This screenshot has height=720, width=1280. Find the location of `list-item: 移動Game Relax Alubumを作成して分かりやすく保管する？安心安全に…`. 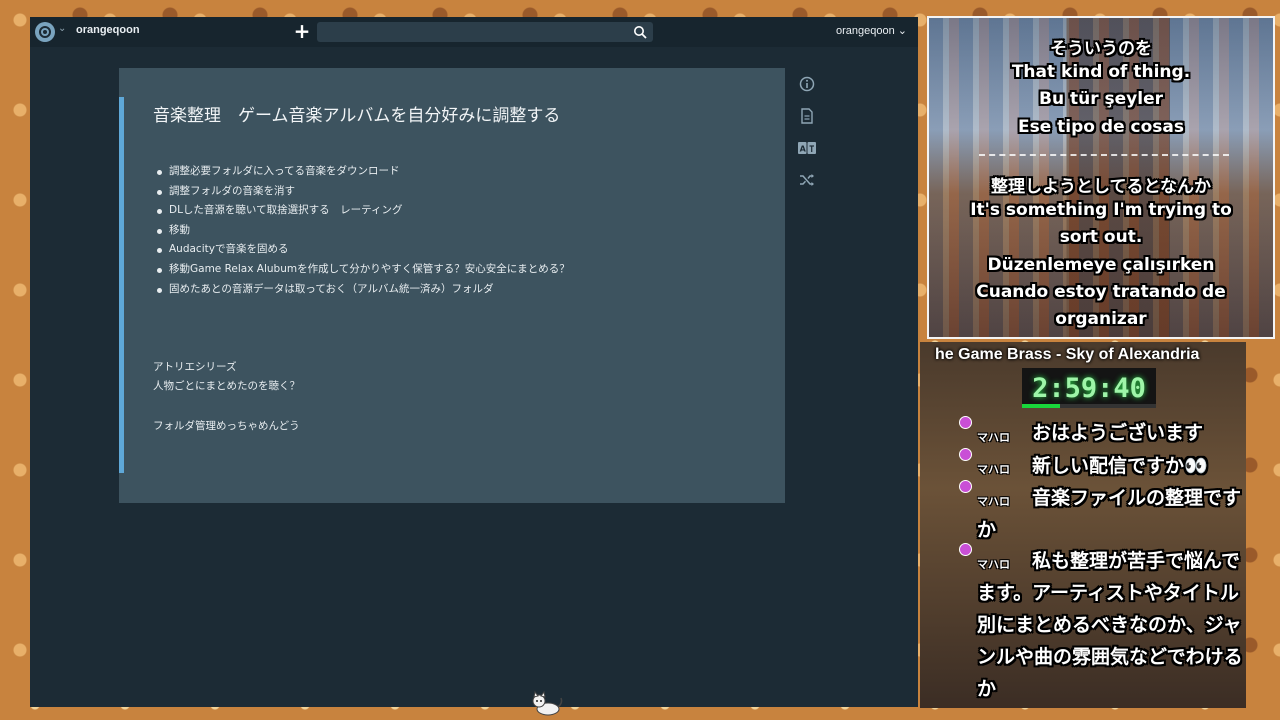

list-item: 移動Game Relax Alubumを作成して分かりやすく保管する？安心安全に… is located at coordinates (361, 270).